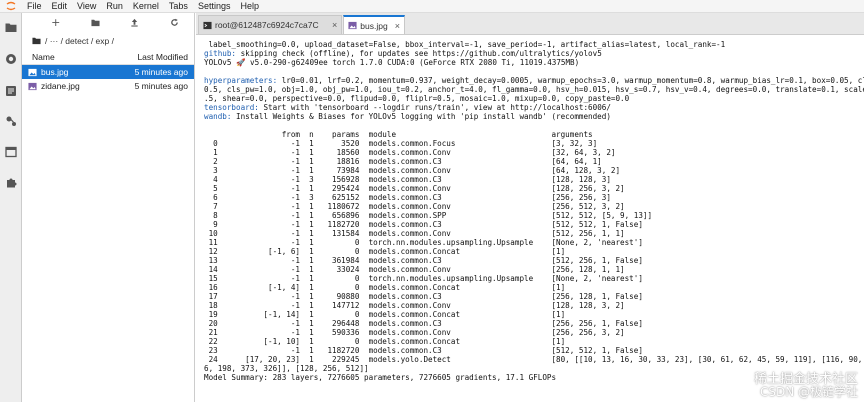 This screenshot has height=402, width=864. I want to click on upload-button, so click(135, 23).